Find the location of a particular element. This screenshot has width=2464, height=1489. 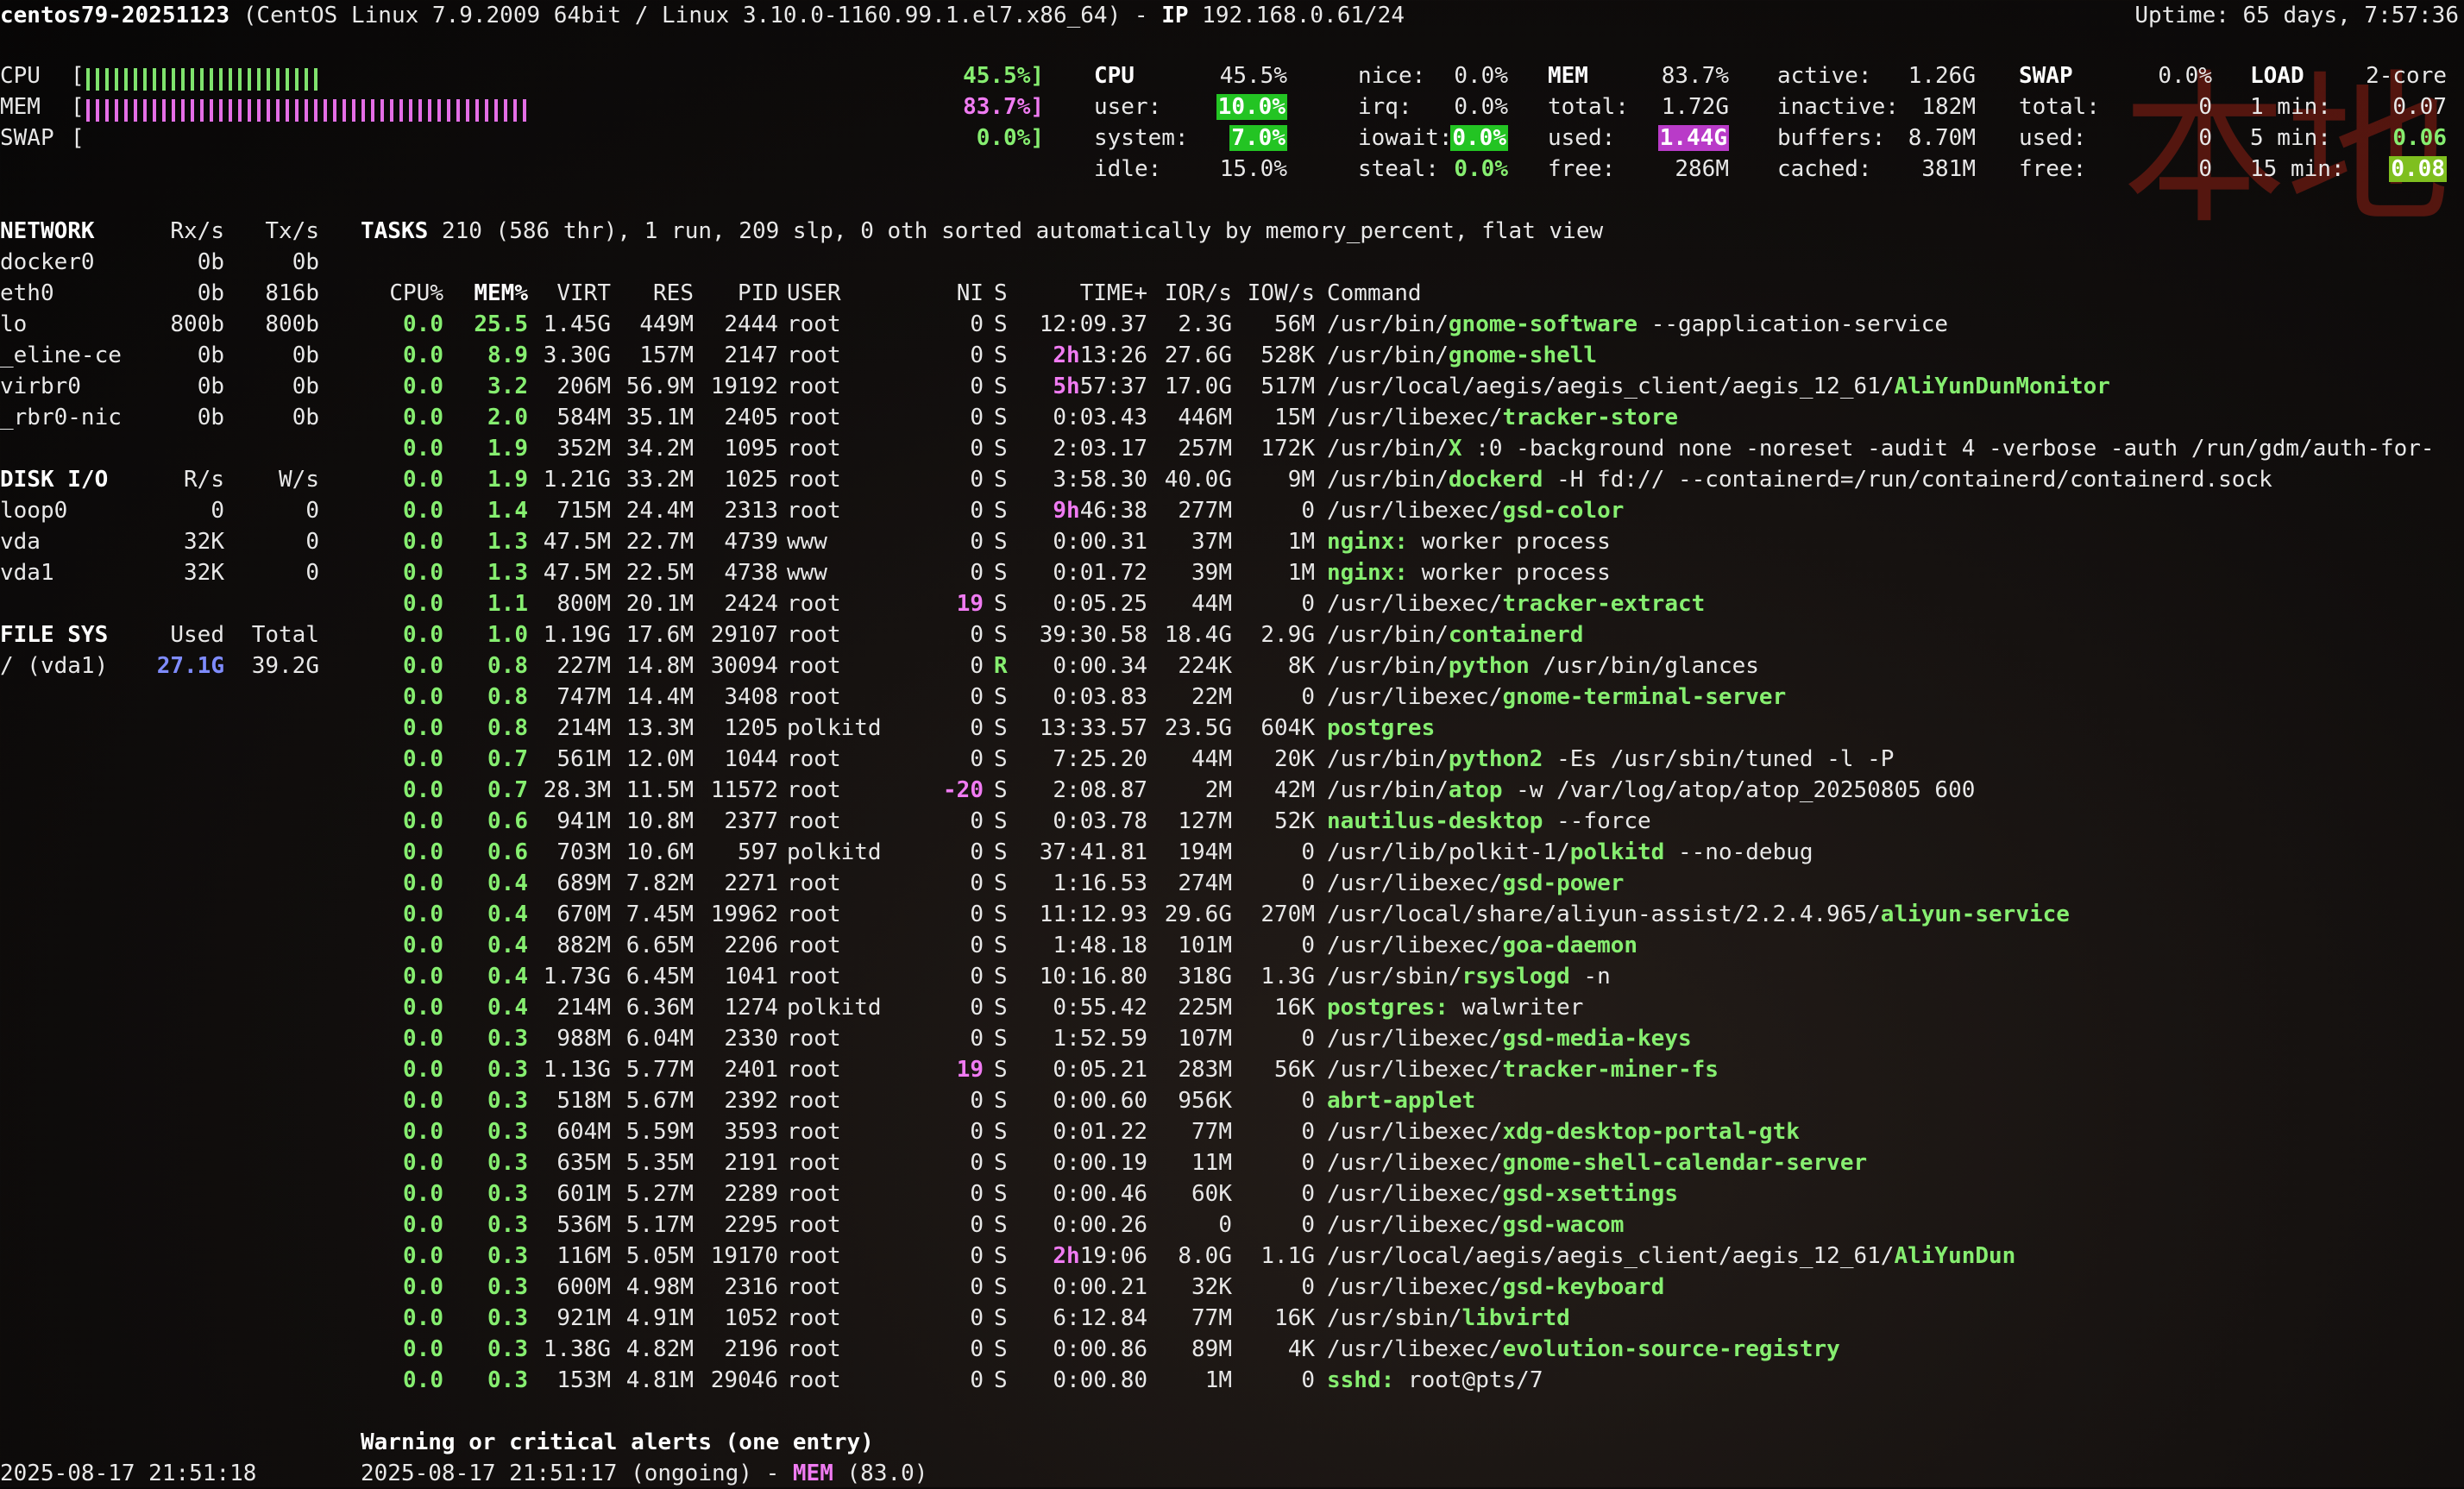

command-name: evolution-source-registry is located at coordinates (1671, 1349).